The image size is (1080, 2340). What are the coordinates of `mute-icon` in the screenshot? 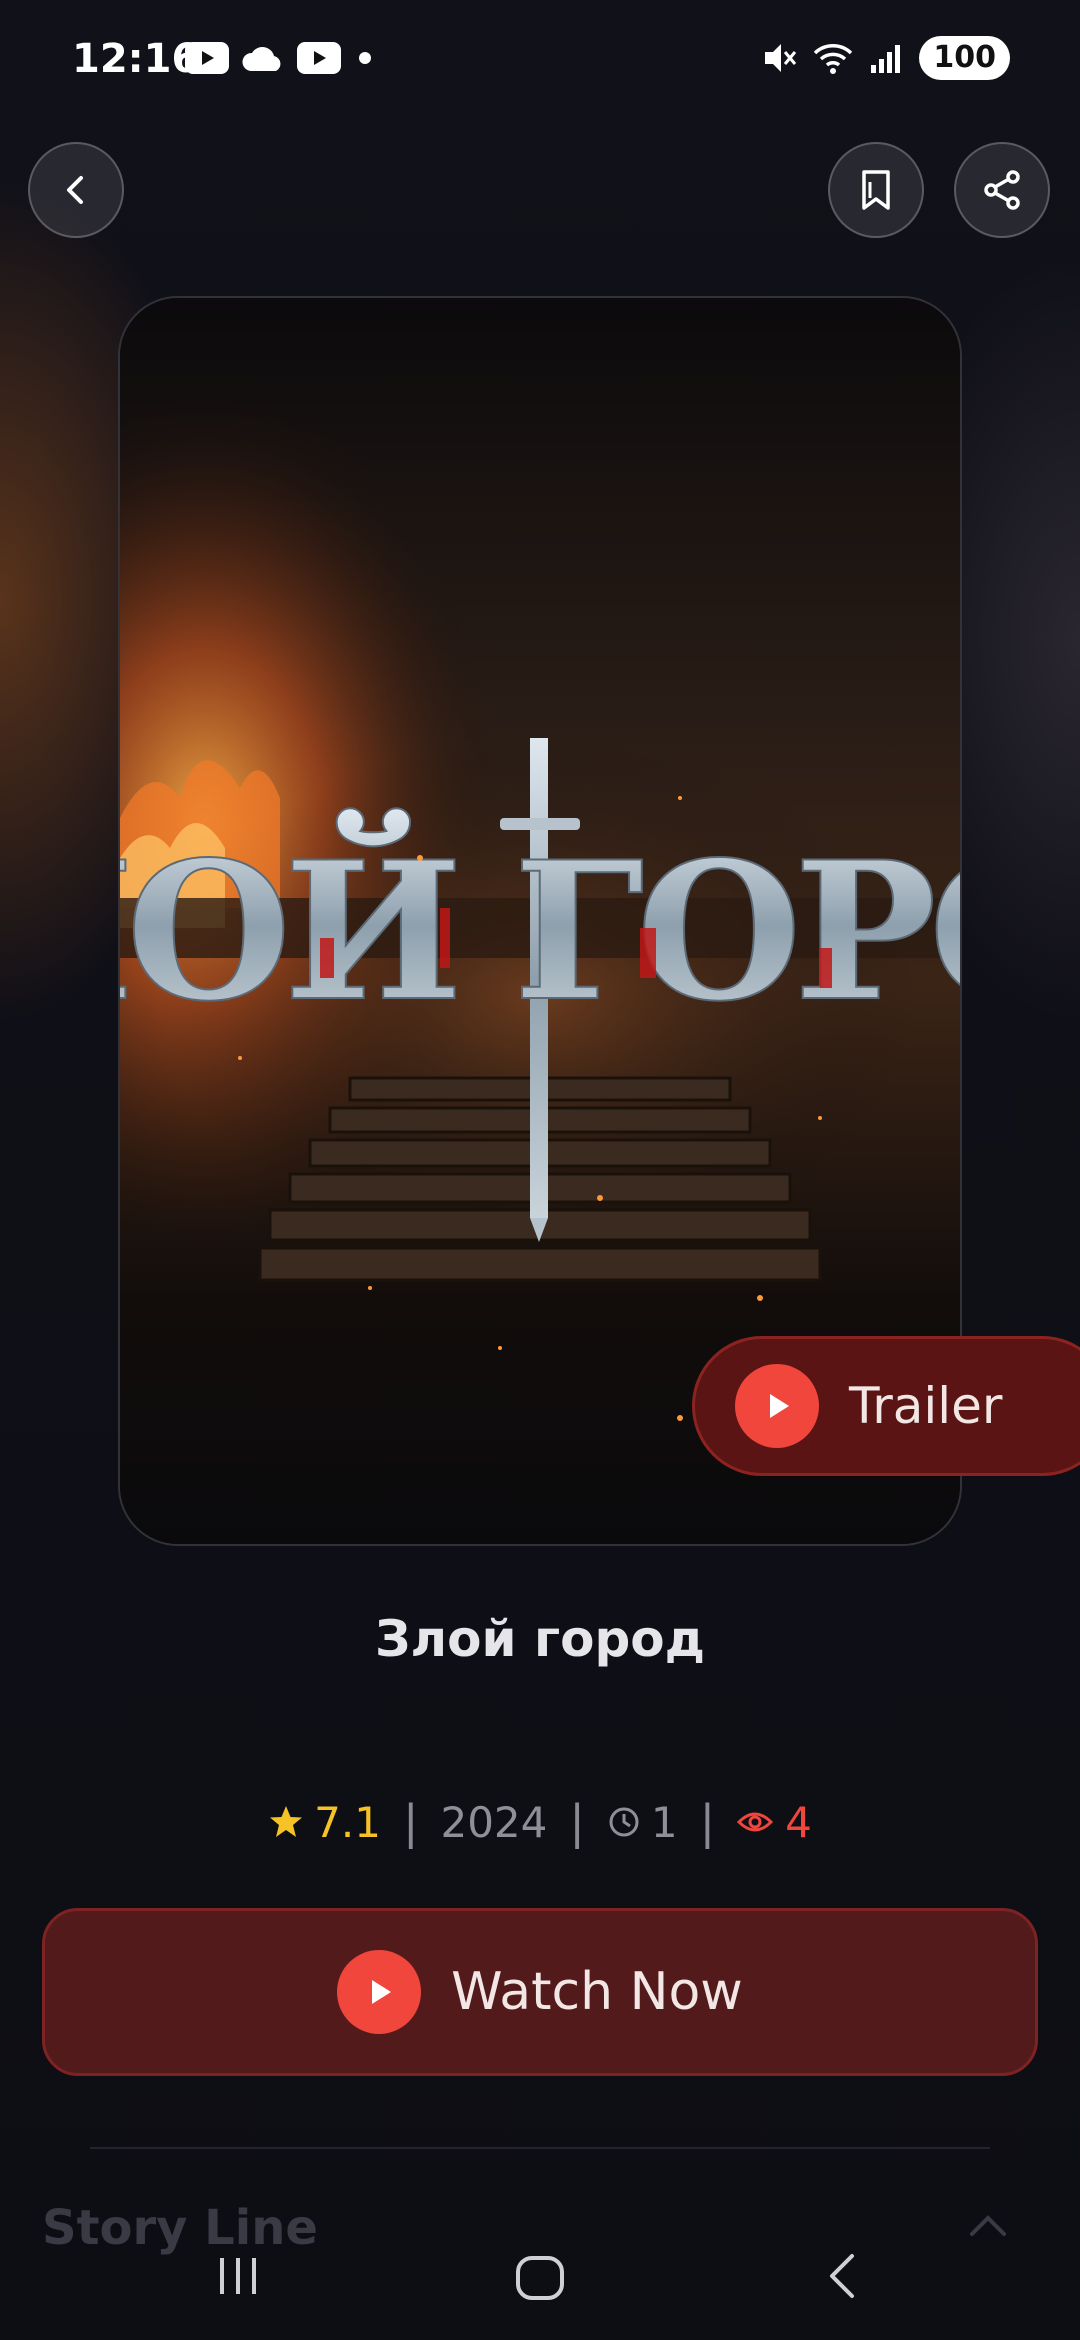 It's located at (781, 58).